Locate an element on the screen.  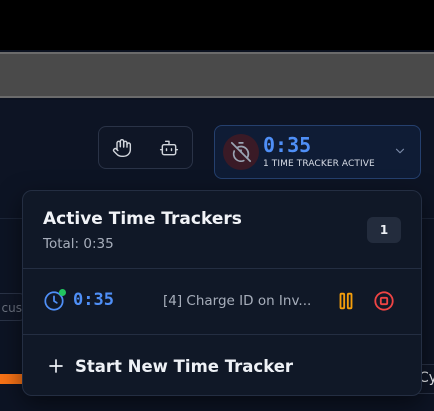
bot-icon is located at coordinates (168, 147).